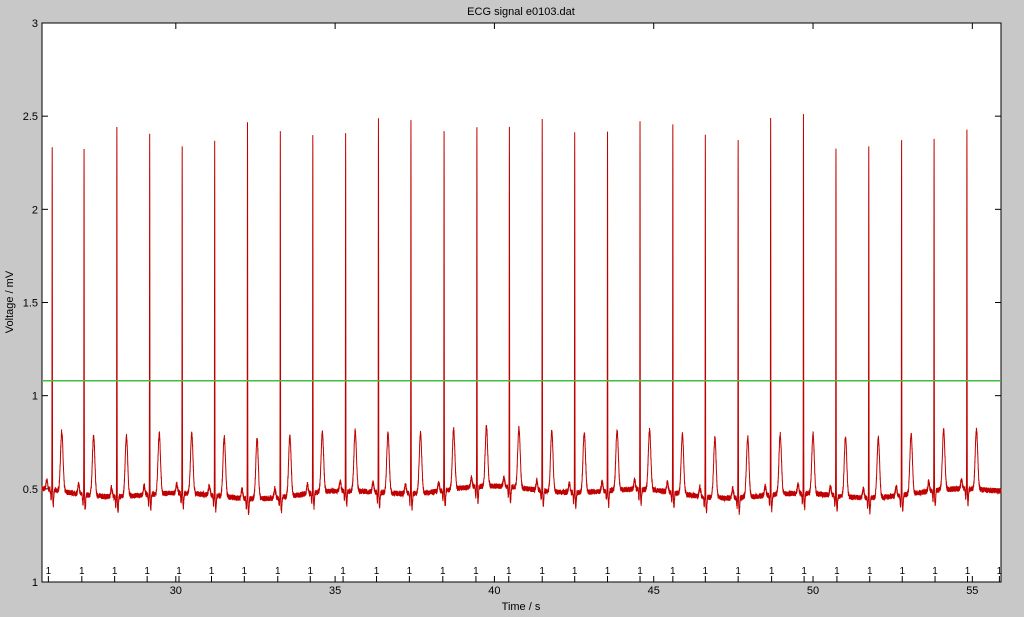 This screenshot has height=617, width=1024. I want to click on x-tick-label: 55, so click(972, 591).